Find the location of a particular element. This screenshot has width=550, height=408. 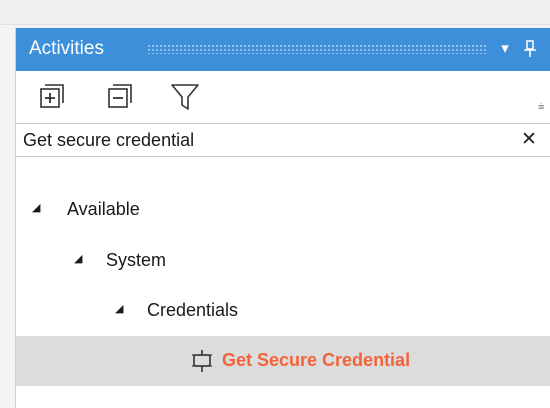

expand-all-icon is located at coordinates (52, 96).